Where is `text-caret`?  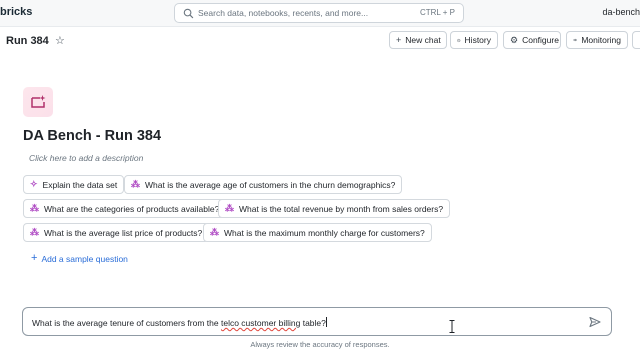 text-caret is located at coordinates (326, 322).